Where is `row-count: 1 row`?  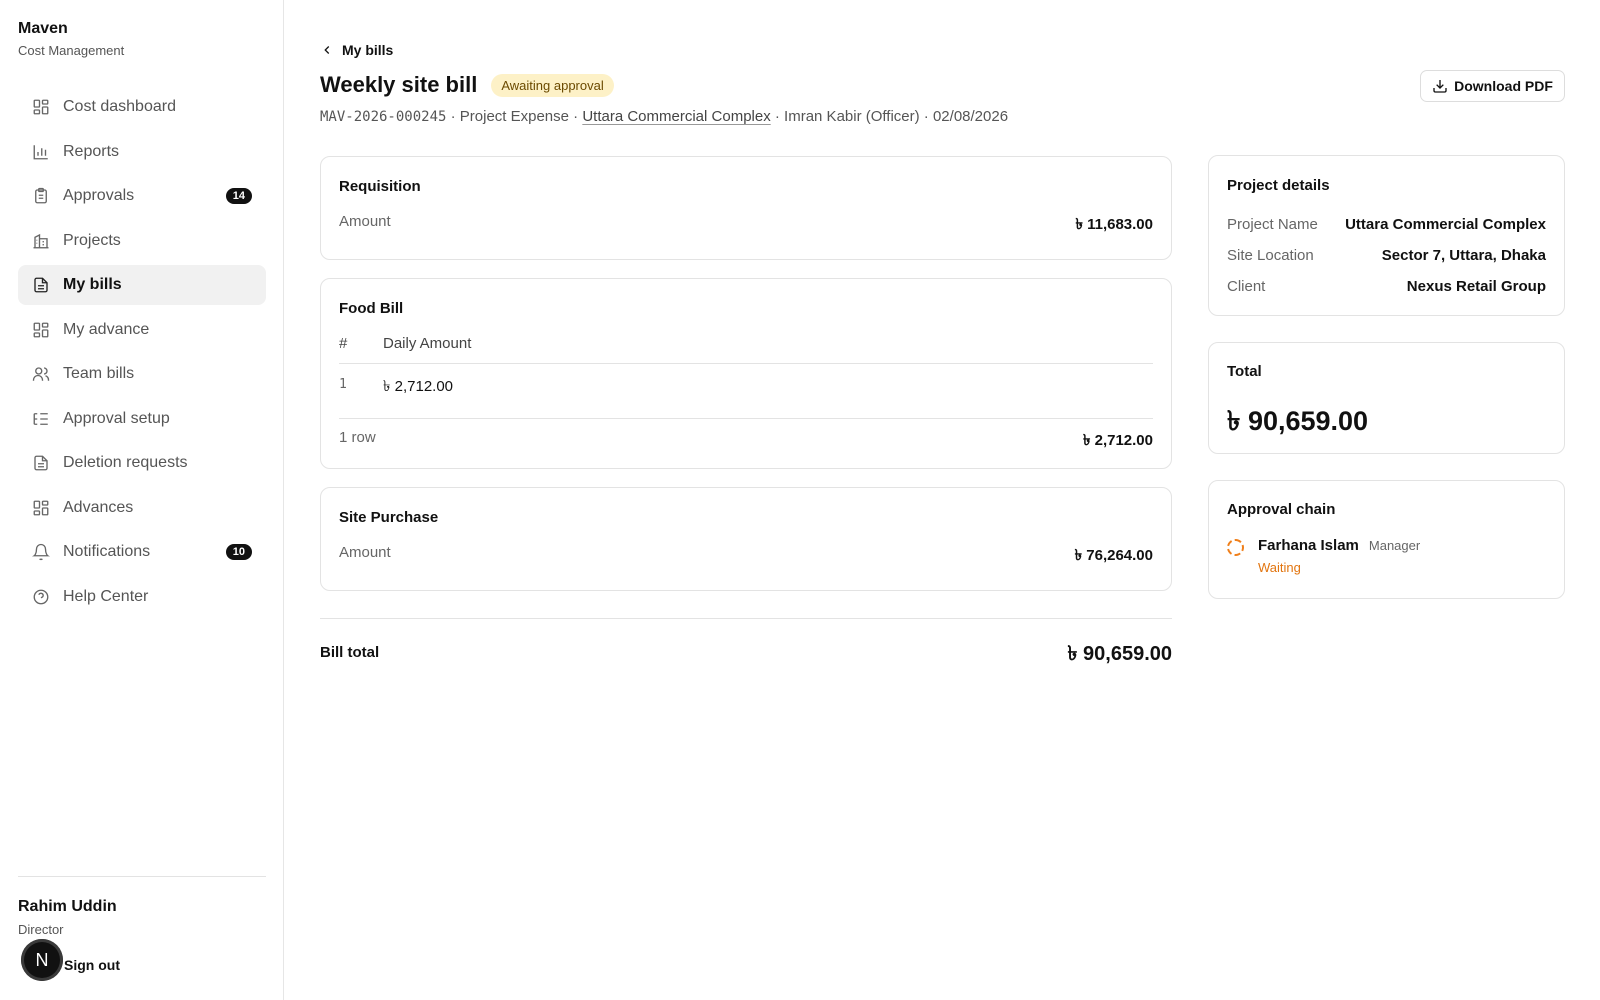
row-count: 1 row is located at coordinates (357, 437).